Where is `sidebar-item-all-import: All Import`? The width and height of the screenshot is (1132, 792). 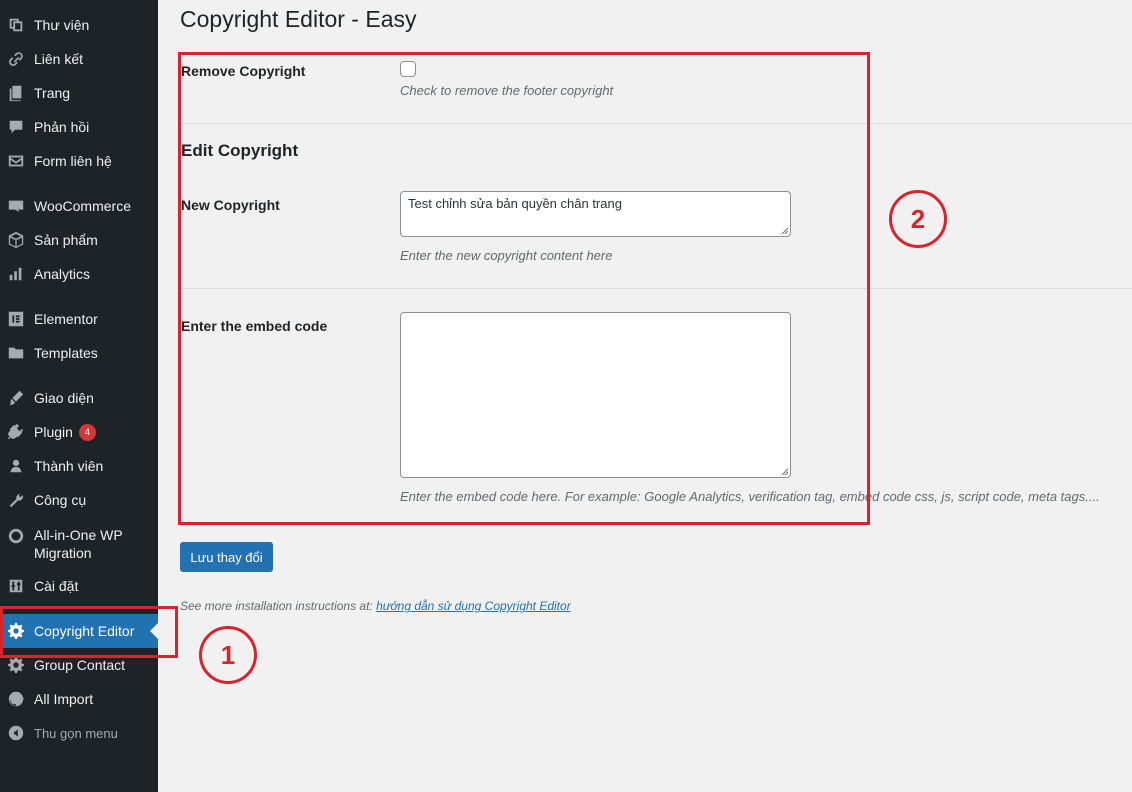
sidebar-item-all-import: All Import is located at coordinates (79, 699).